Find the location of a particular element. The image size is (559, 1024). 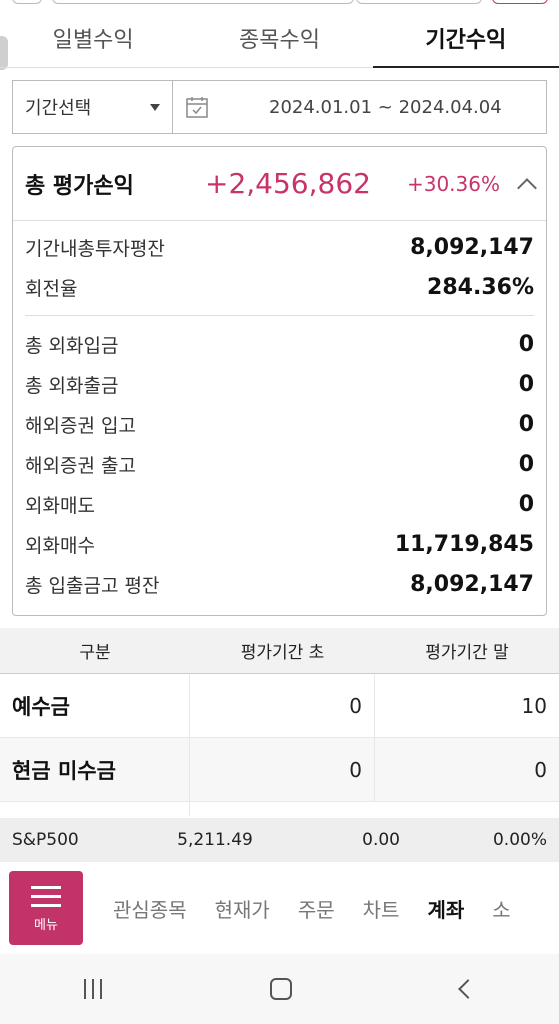

row-label: 외화매수 is located at coordinates (60, 545).